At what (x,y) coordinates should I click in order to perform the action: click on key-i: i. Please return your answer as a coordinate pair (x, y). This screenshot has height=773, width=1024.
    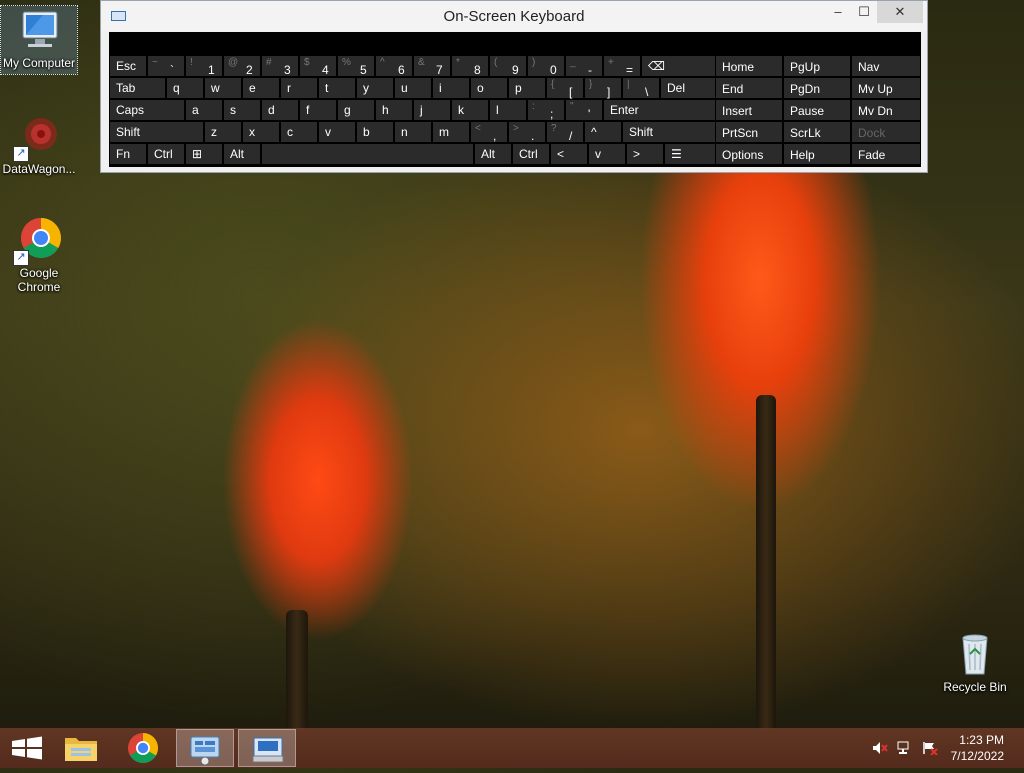
    Looking at the image, I should click on (451, 88).